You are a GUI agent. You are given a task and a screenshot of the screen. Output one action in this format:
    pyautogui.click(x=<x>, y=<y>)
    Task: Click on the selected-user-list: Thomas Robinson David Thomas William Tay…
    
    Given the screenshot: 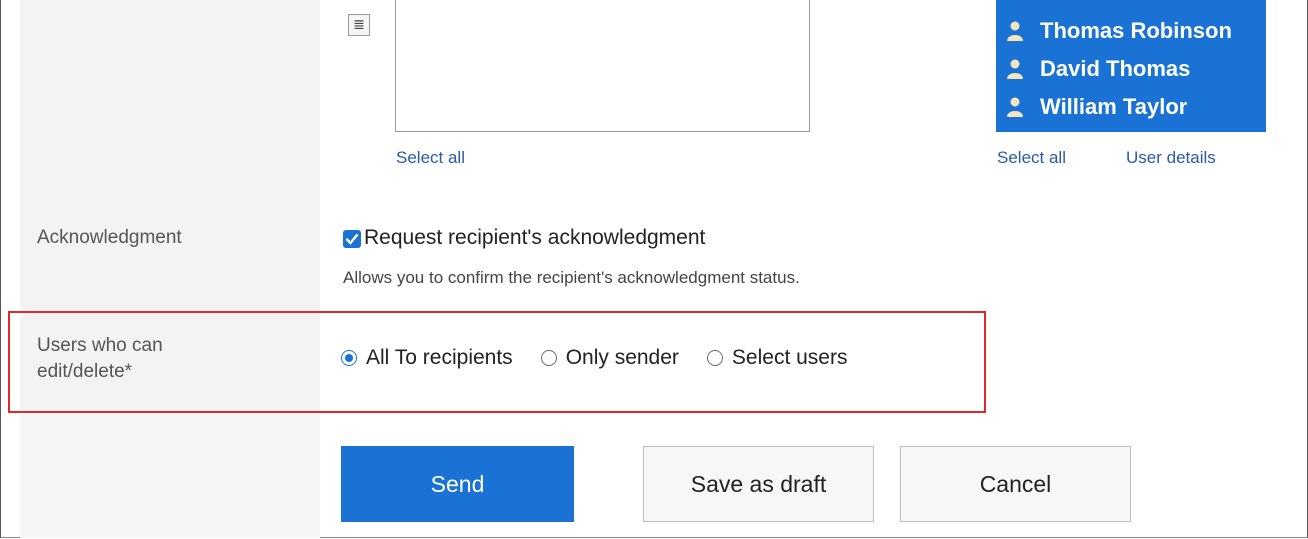 What is the action you would take?
    pyautogui.click(x=1131, y=66)
    